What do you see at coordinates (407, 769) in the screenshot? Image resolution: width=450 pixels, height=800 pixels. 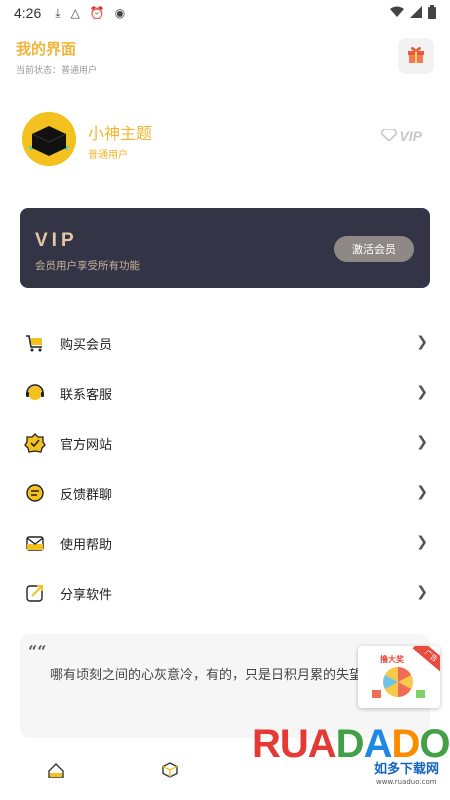 I see `watermark-chinese: 如多下载网` at bounding box center [407, 769].